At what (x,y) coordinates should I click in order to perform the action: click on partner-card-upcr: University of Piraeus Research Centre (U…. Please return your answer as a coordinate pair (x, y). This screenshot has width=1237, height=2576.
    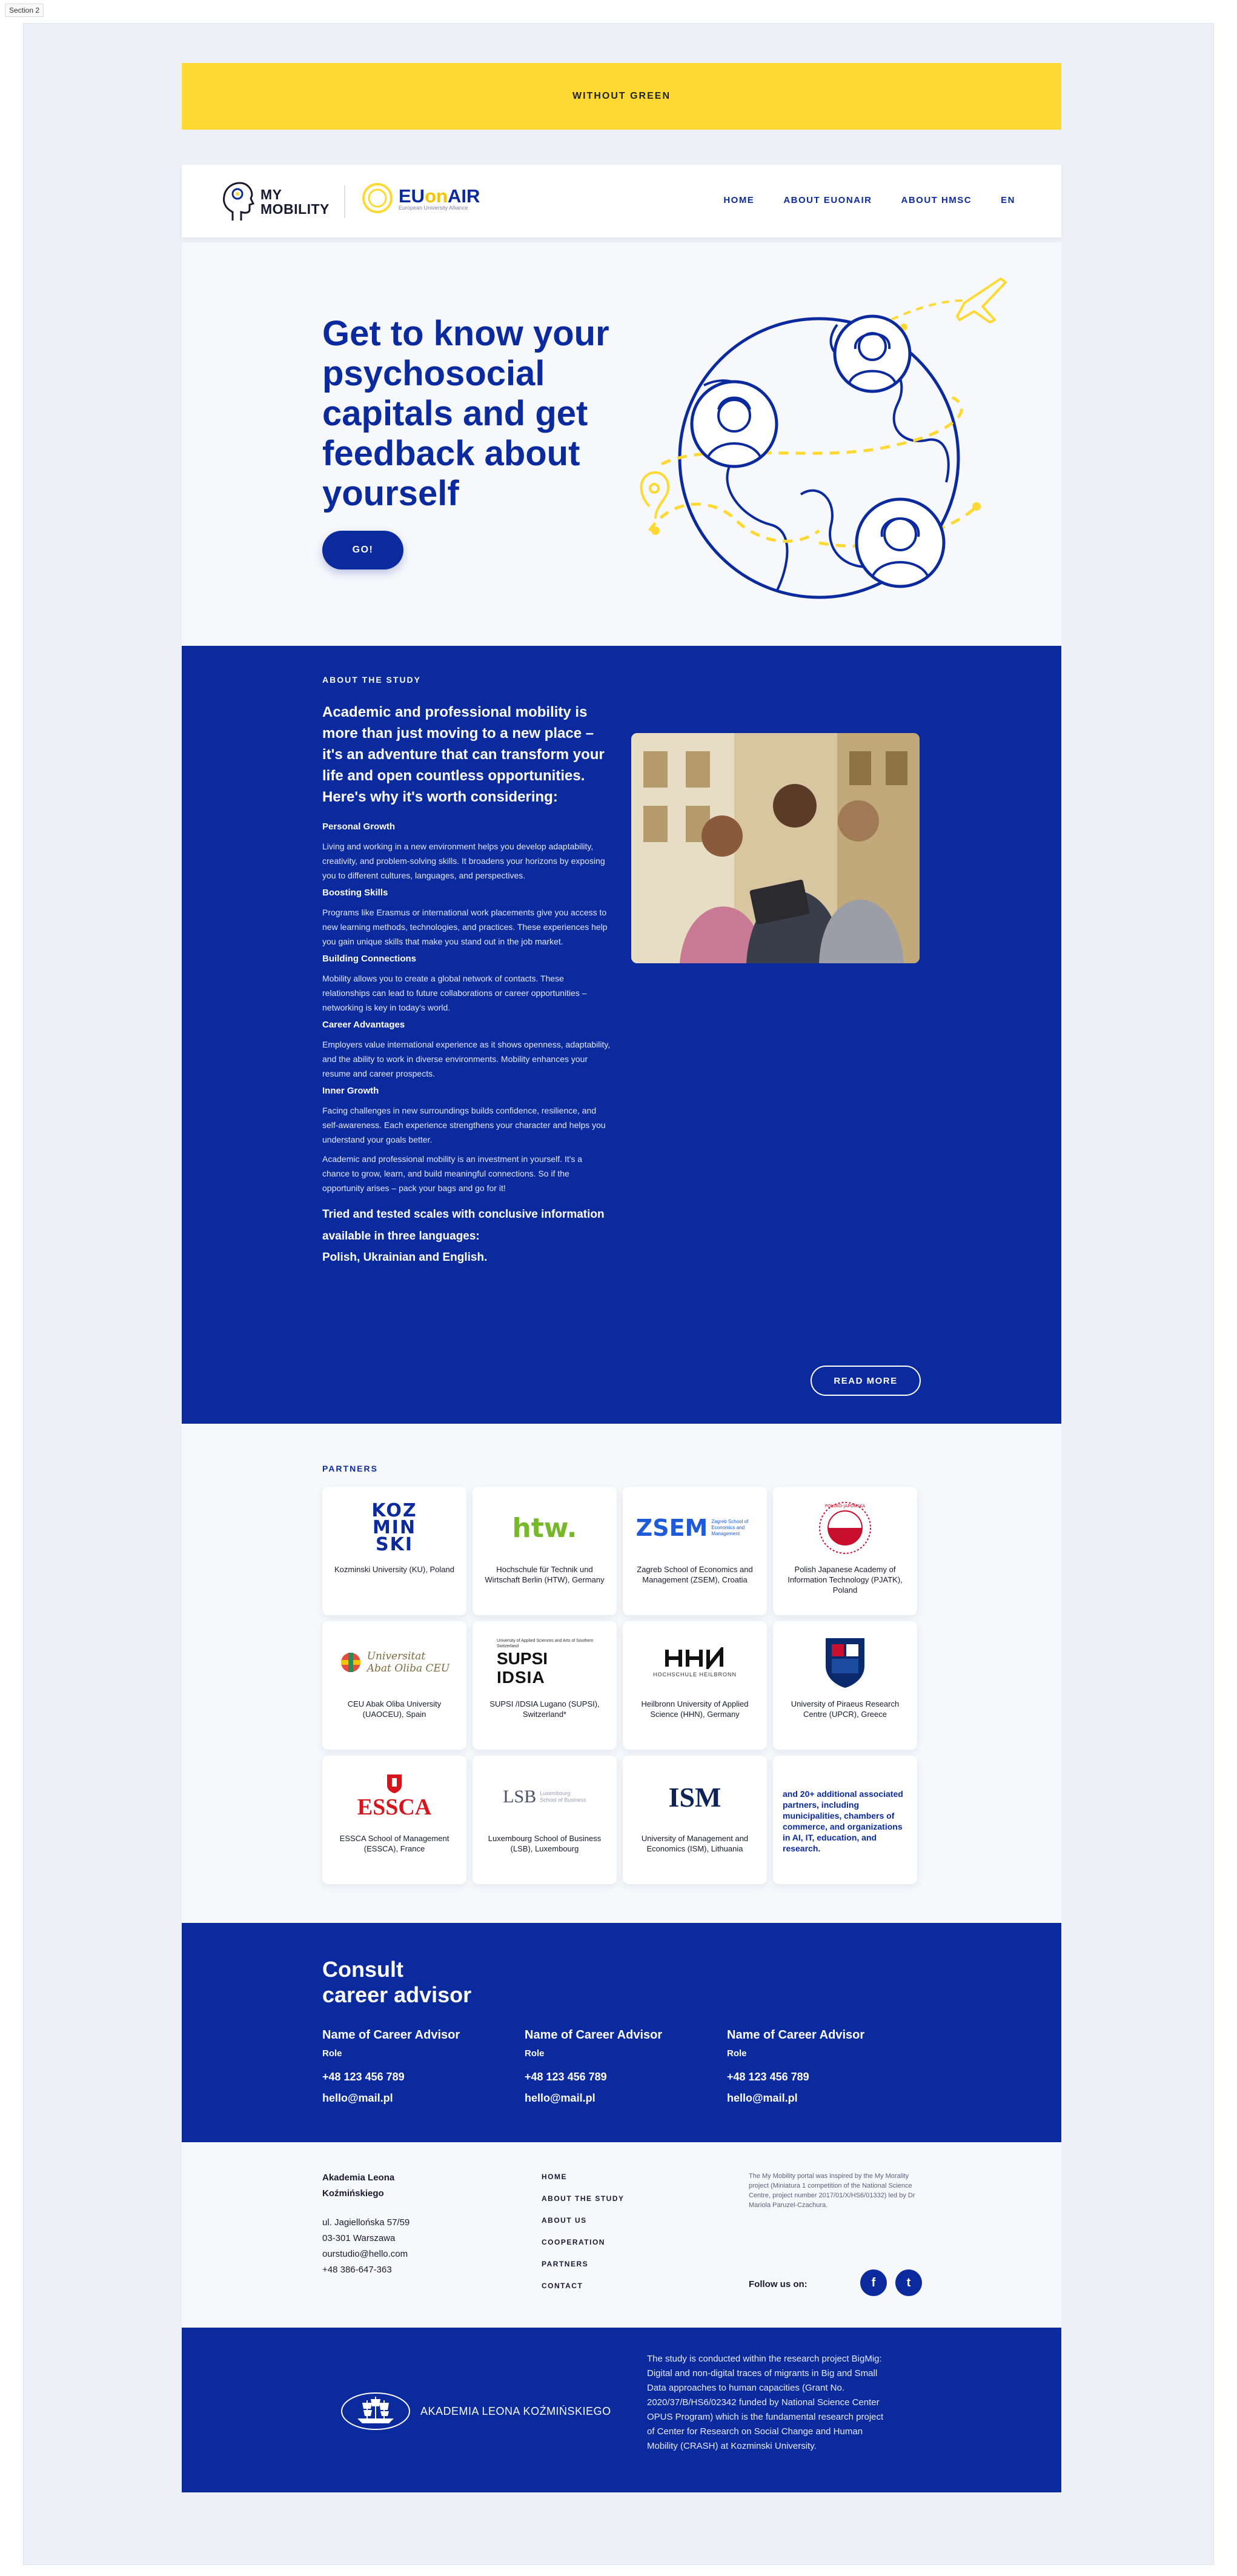
    Looking at the image, I should click on (845, 1685).